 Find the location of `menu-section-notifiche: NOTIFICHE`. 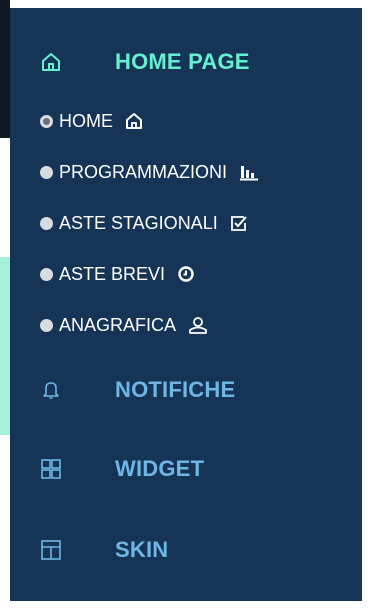

menu-section-notifiche: NOTIFICHE is located at coordinates (186, 390).